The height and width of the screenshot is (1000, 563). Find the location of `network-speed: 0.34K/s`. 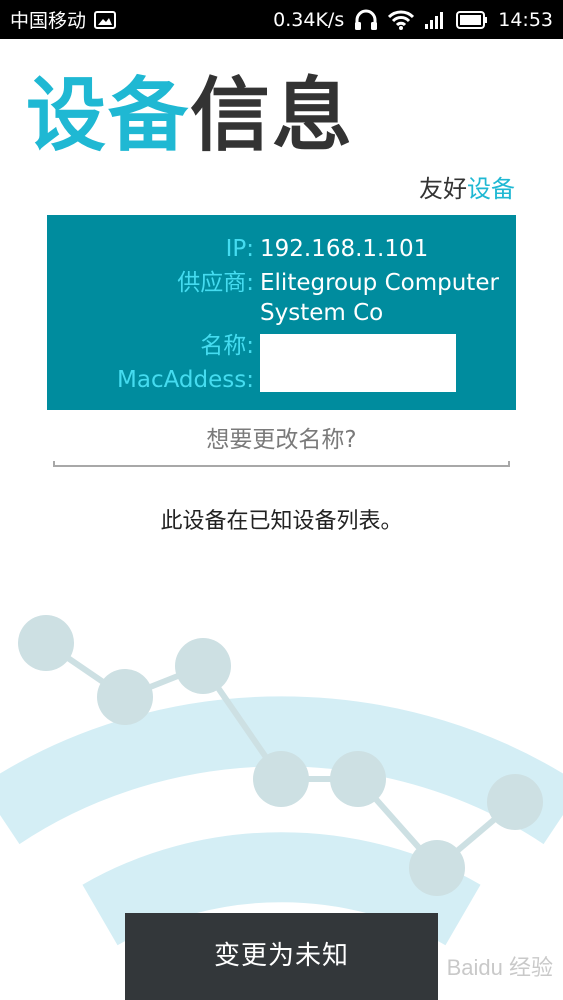

network-speed: 0.34K/s is located at coordinates (309, 19).